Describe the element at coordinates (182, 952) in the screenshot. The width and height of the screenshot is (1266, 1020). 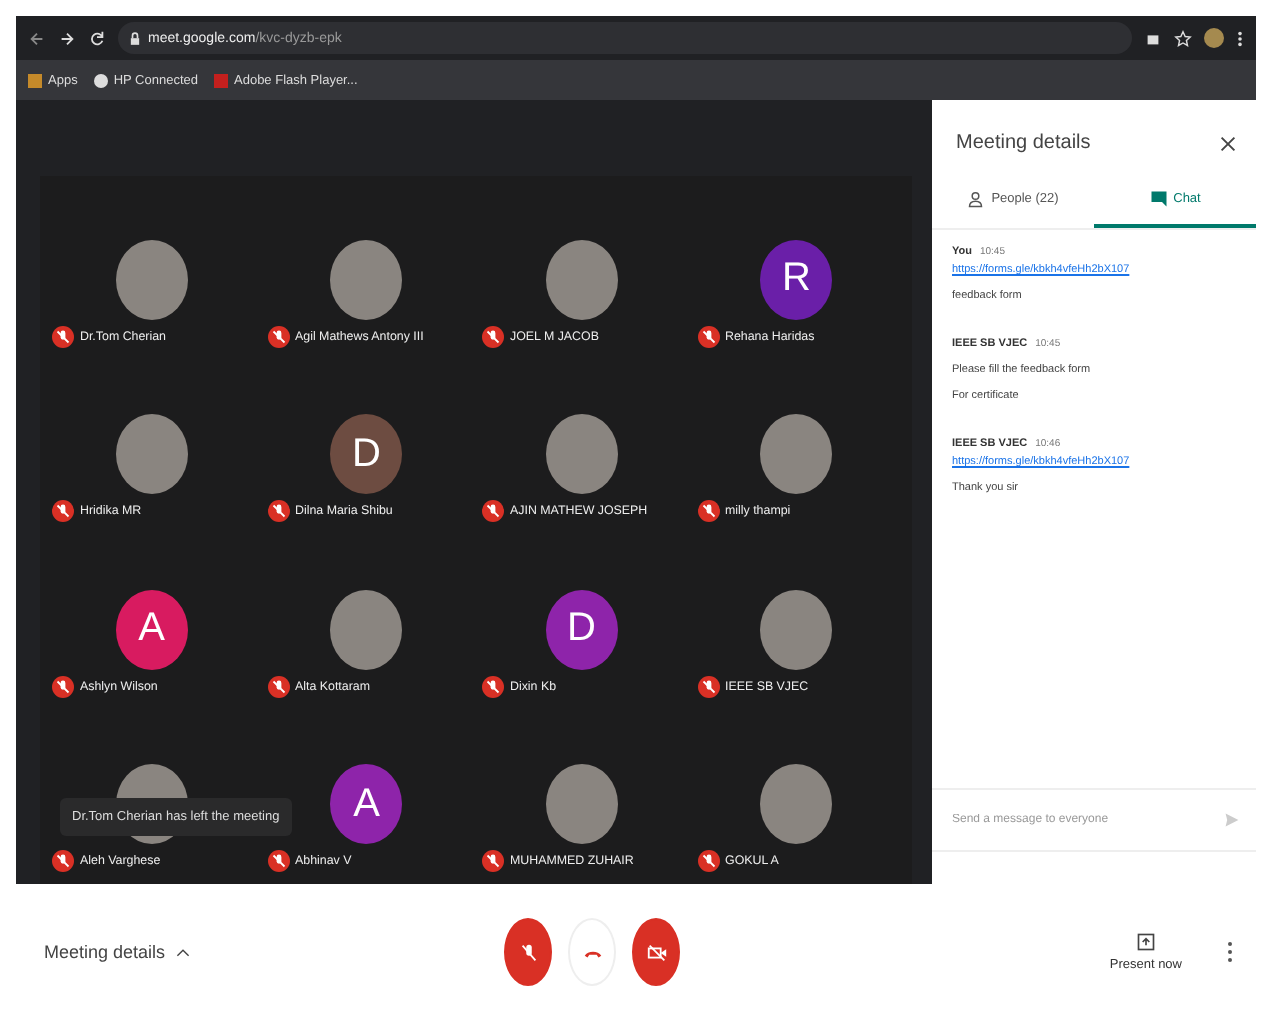
I see `caret-up-icon` at that location.